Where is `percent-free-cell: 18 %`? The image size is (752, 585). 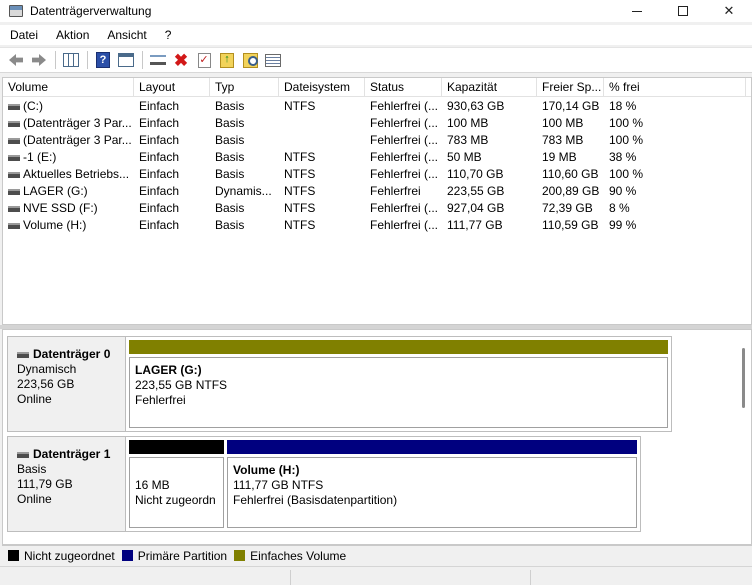
percent-free-cell: 18 % is located at coordinates (623, 106).